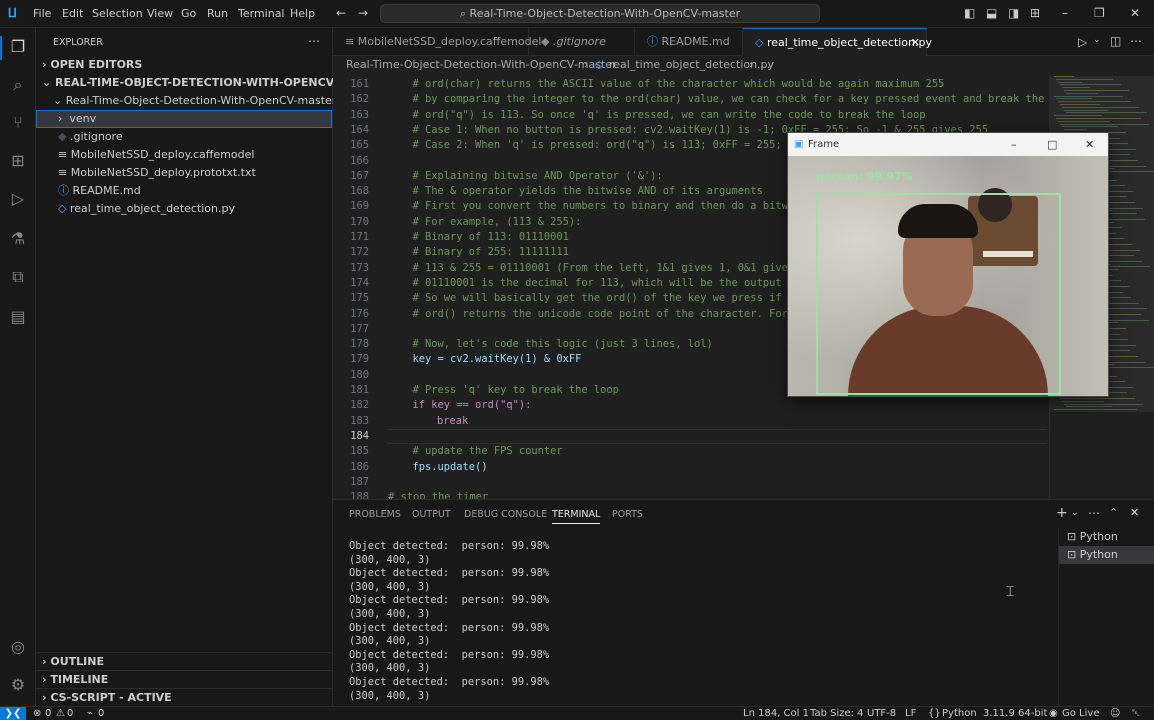  Describe the element at coordinates (188, 13) in the screenshot. I see `menu-go: Go` at that location.